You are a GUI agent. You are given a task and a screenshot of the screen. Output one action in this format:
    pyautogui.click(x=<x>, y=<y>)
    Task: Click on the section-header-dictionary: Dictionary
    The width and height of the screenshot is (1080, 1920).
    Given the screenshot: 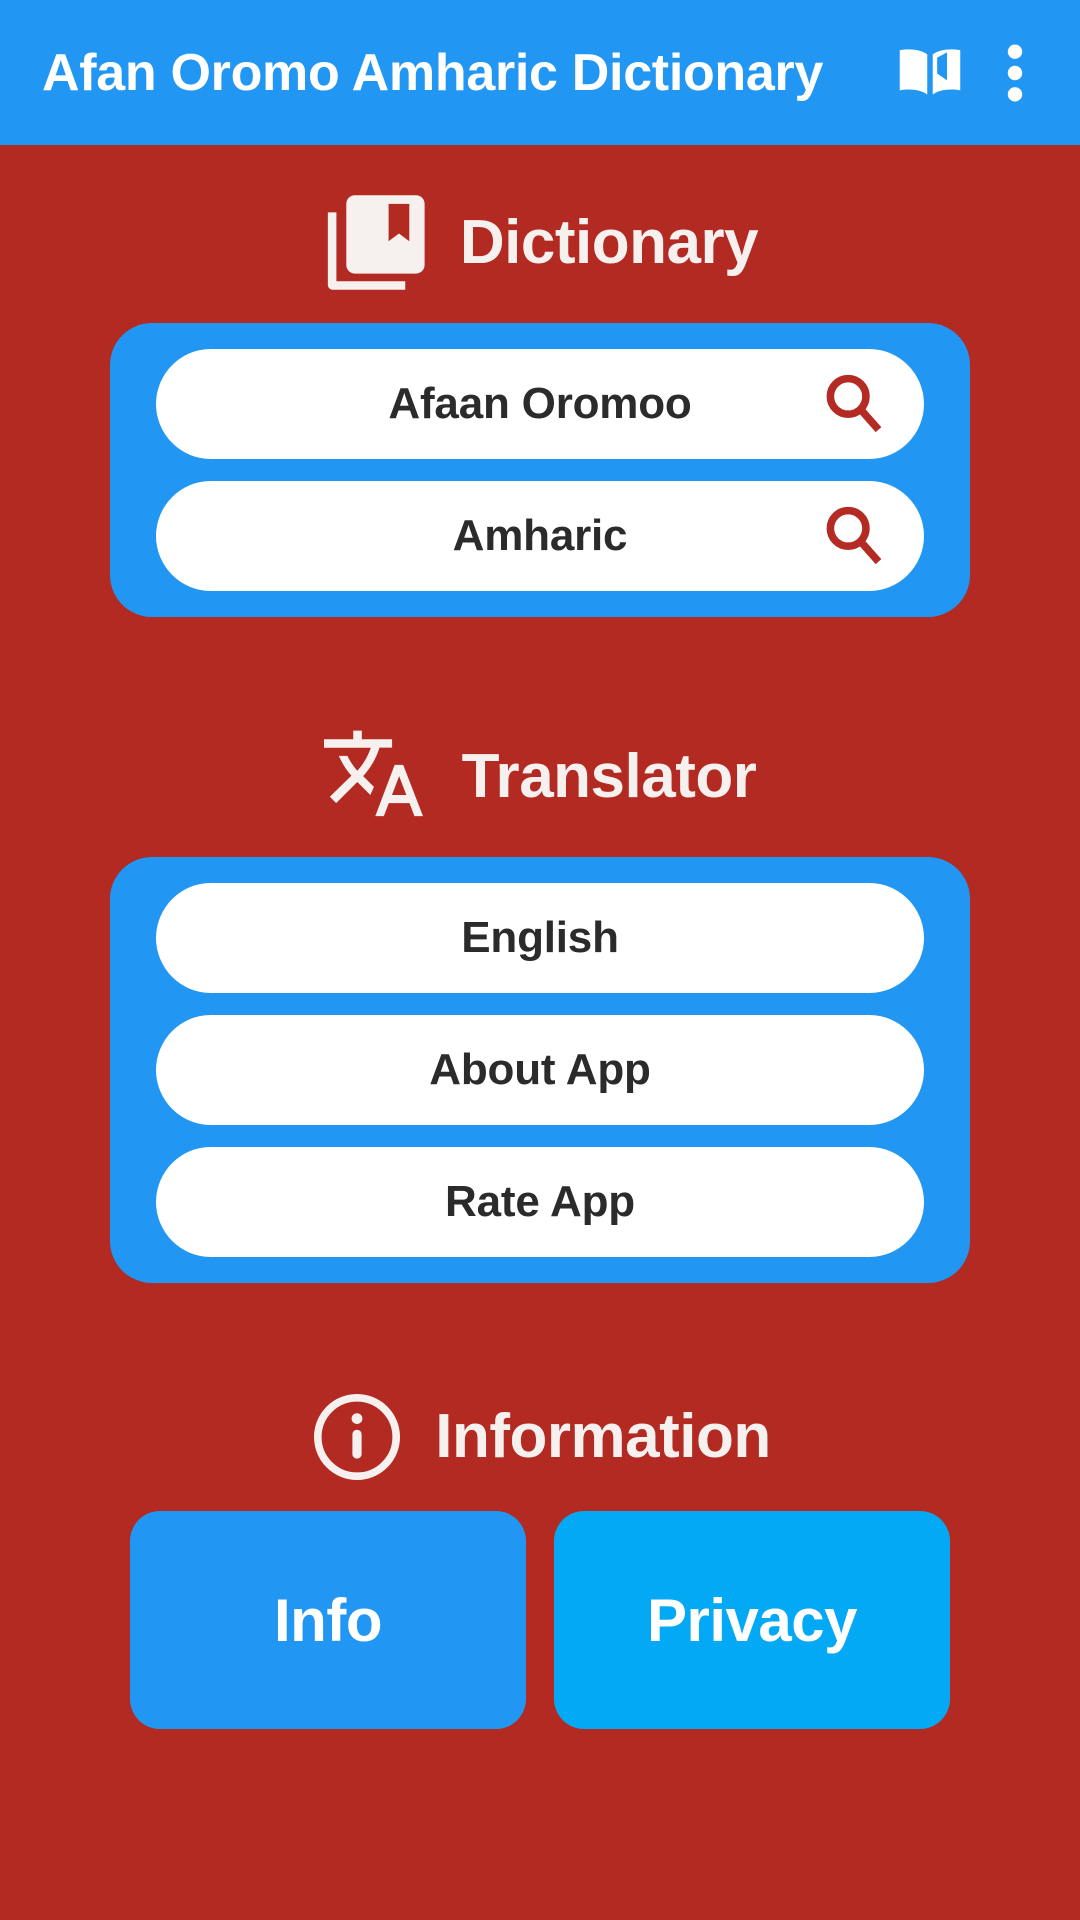 What is the action you would take?
    pyautogui.click(x=540, y=243)
    